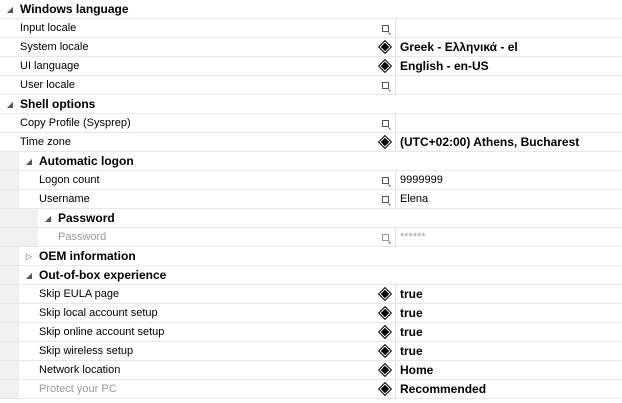 The width and height of the screenshot is (622, 403). Describe the element at coordinates (509, 389) in the screenshot. I see `property-value: Recommended` at that location.